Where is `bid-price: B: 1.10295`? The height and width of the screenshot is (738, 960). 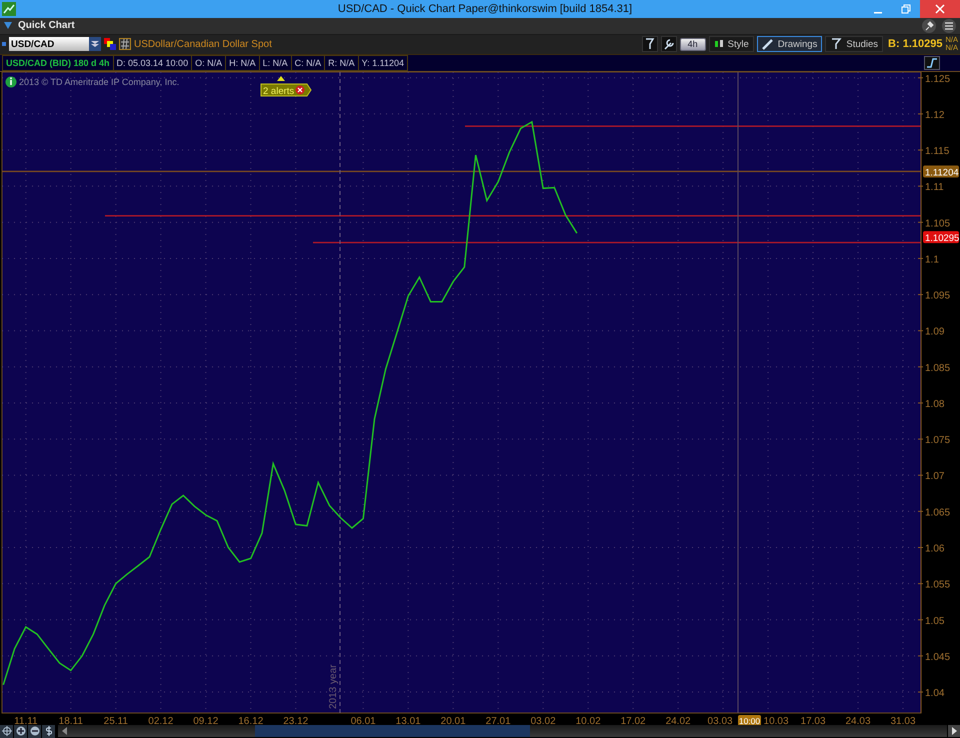
bid-price: B: 1.10295 is located at coordinates (915, 44).